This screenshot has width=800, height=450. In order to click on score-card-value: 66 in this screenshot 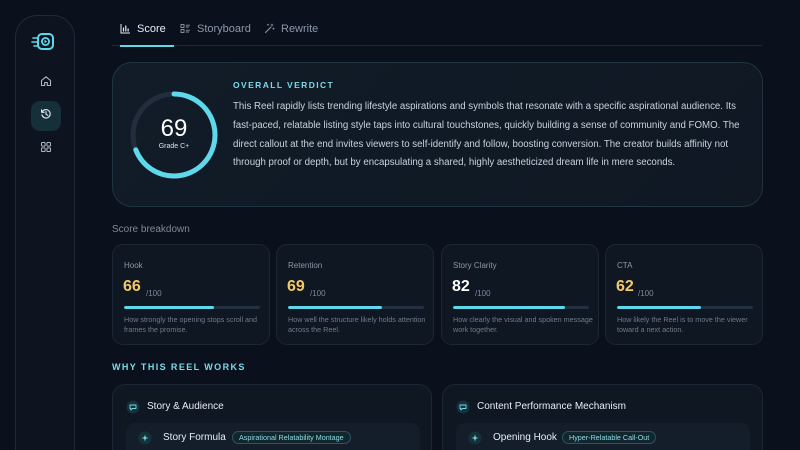, I will do `click(132, 286)`.